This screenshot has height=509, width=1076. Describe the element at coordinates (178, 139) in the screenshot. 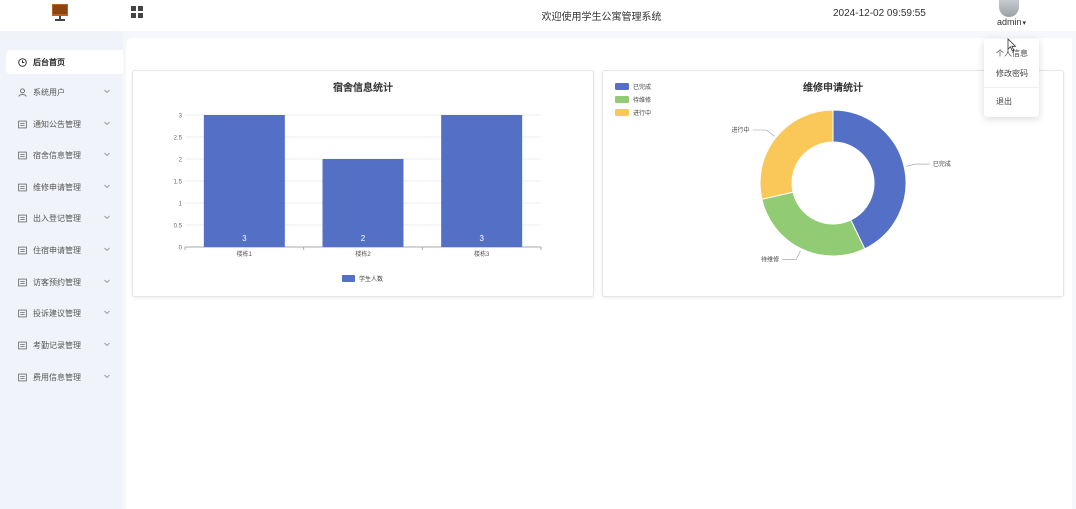

I see `y-tick-label: 2.5` at that location.